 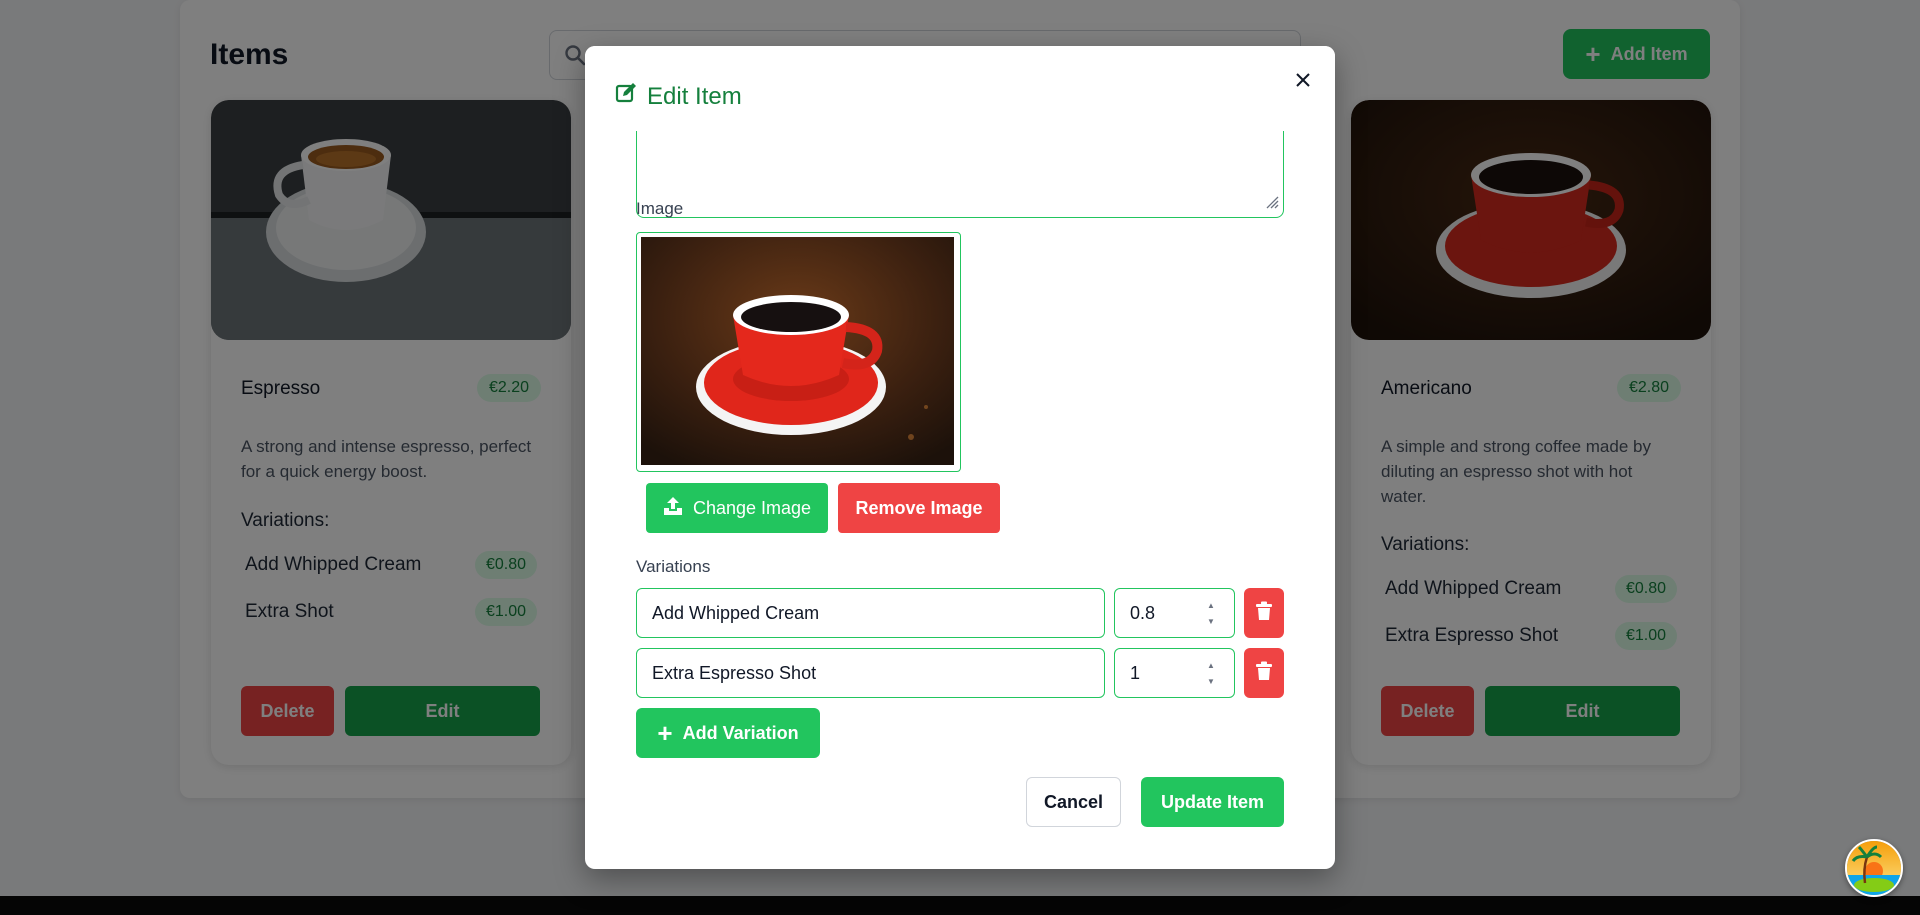 I want to click on variation-name-input: Extra Espresso Shot, so click(x=870, y=673).